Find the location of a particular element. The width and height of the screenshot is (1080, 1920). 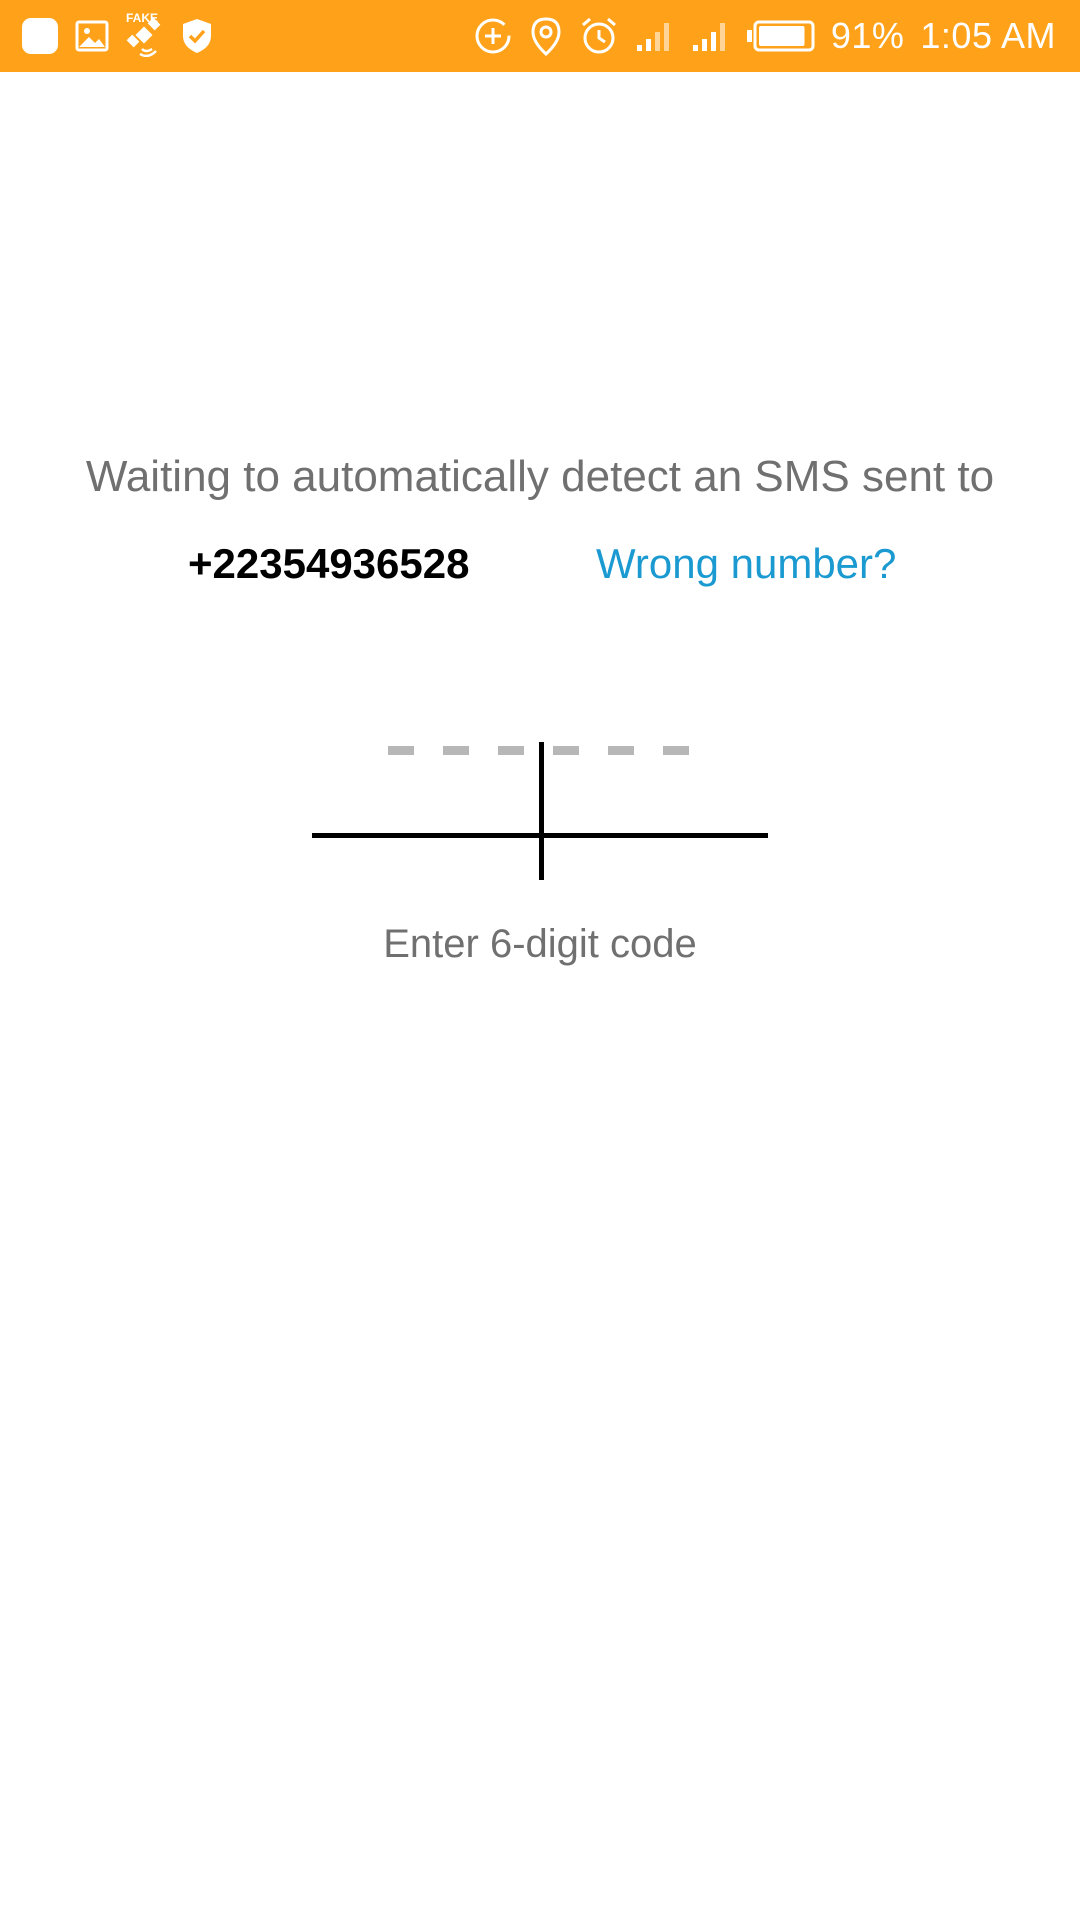

signal-sim1-icon is located at coordinates (655, 36).